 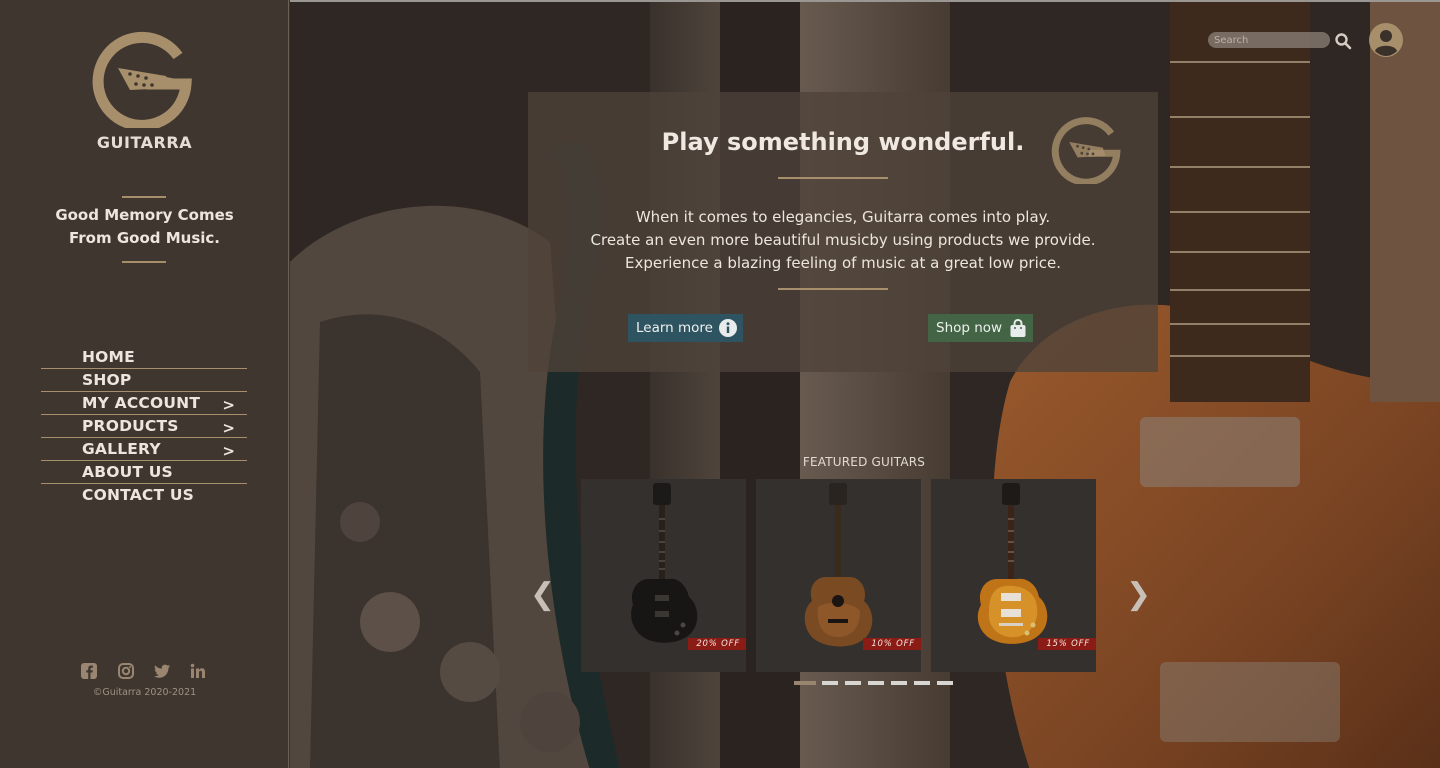 What do you see at coordinates (144, 238) in the screenshot?
I see `tagline-line: From Good Music.` at bounding box center [144, 238].